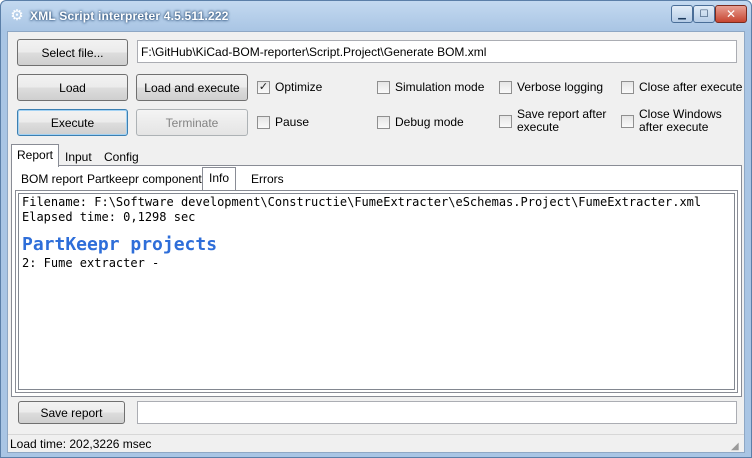 The width and height of the screenshot is (752, 458). I want to click on maximize-button: ☐, so click(704, 14).